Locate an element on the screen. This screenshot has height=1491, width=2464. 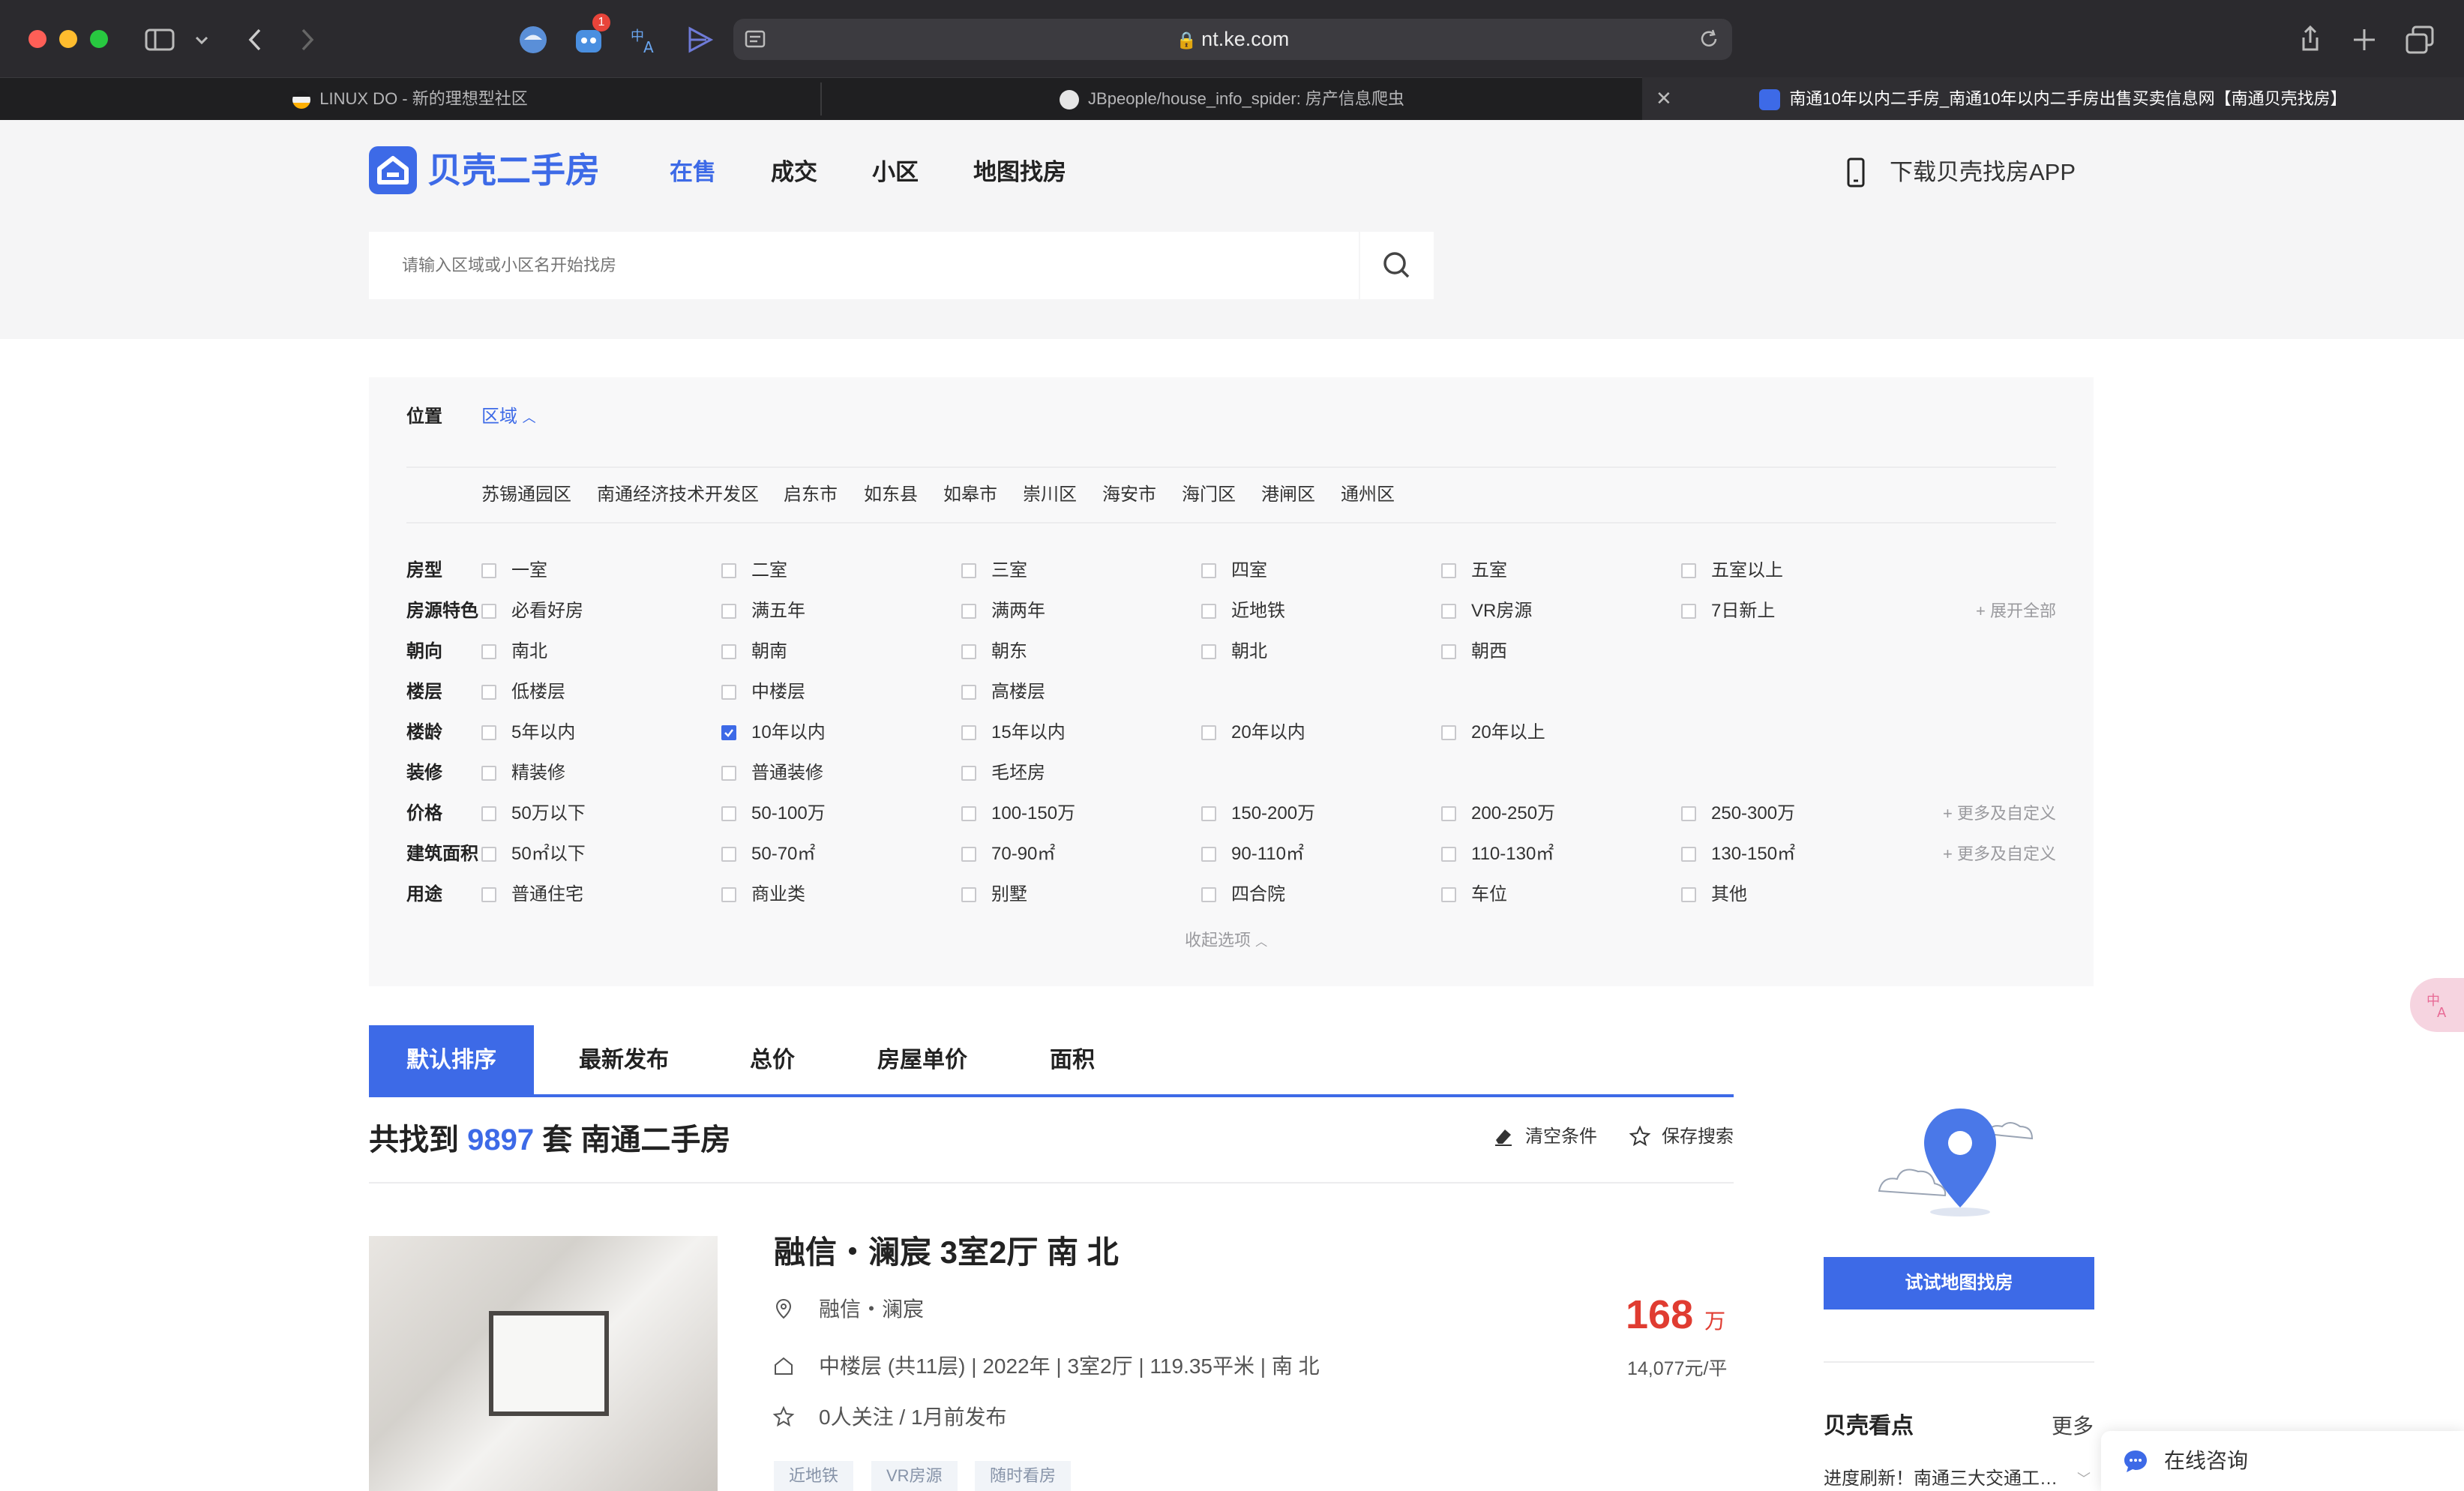
filter-option: 车位 is located at coordinates (1489, 895).